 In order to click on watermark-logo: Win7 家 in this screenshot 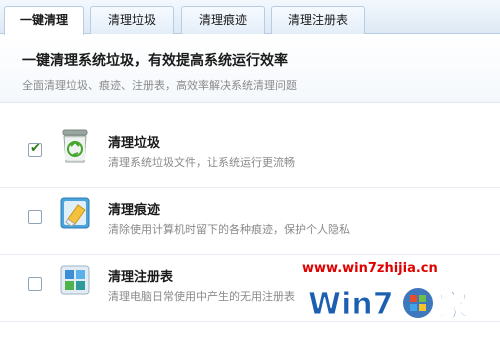, I will do `click(395, 303)`.